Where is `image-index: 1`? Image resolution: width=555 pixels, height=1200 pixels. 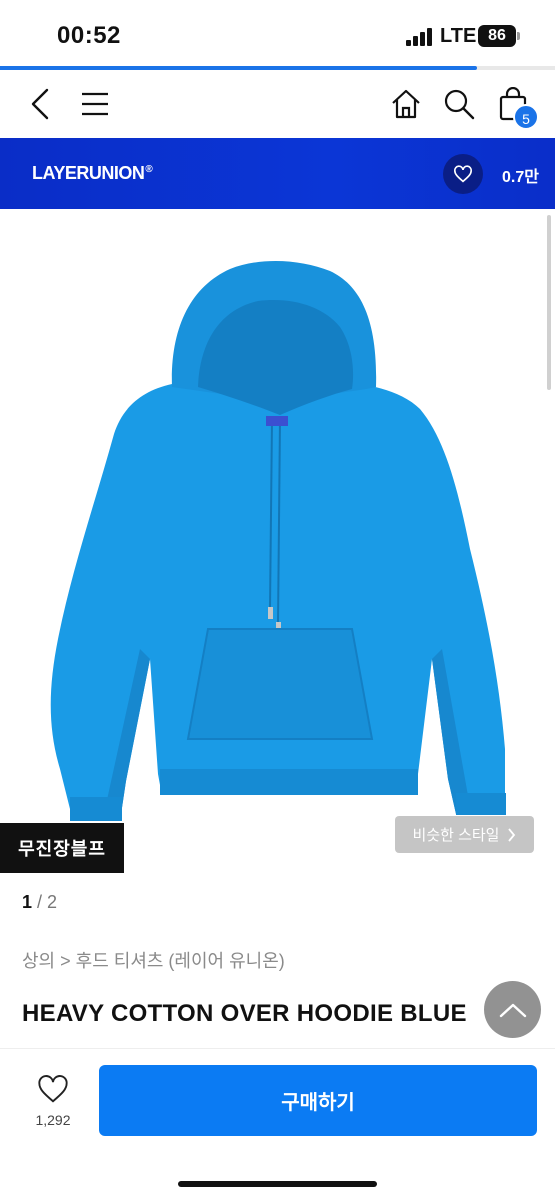 image-index: 1 is located at coordinates (27, 902).